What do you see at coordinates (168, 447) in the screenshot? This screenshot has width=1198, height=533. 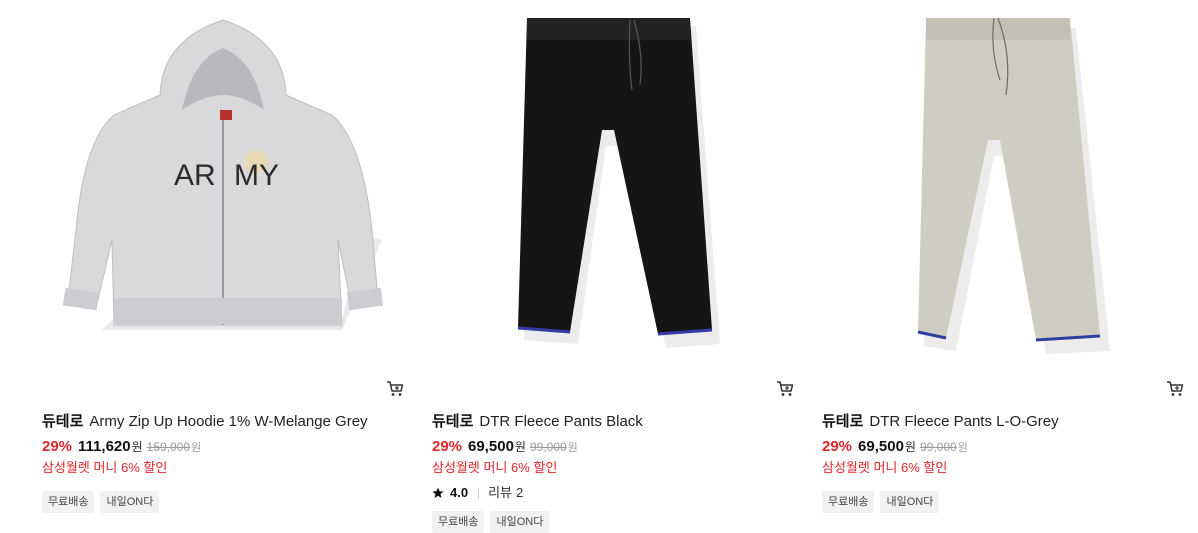 I see `original-price: 159,000` at bounding box center [168, 447].